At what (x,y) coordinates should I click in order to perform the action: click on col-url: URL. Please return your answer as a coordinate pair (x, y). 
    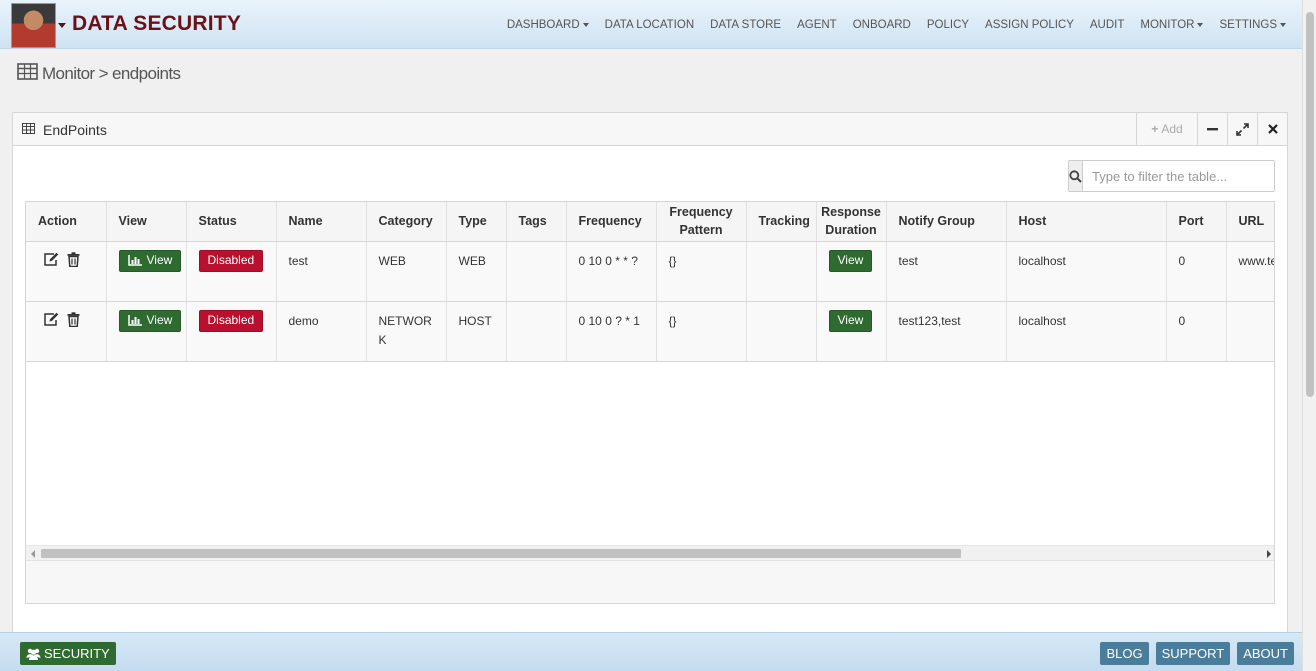
    Looking at the image, I should click on (1250, 222).